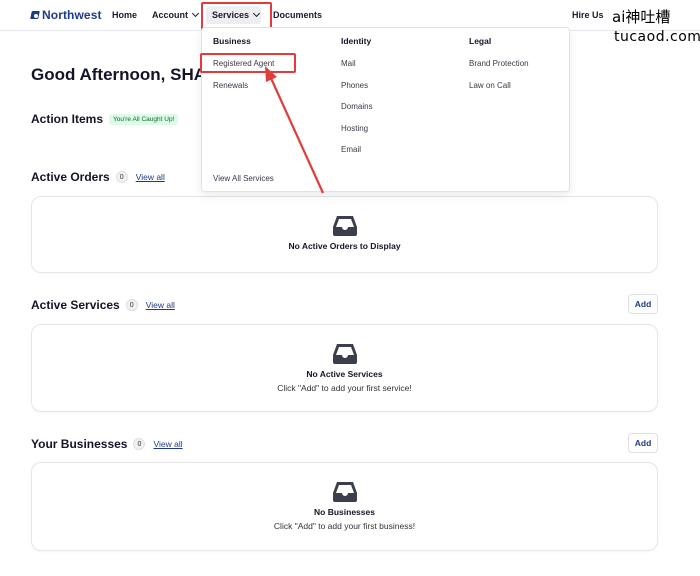 Image resolution: width=700 pixels, height=576 pixels. I want to click on annotation-arrow-head, so click(271, 74).